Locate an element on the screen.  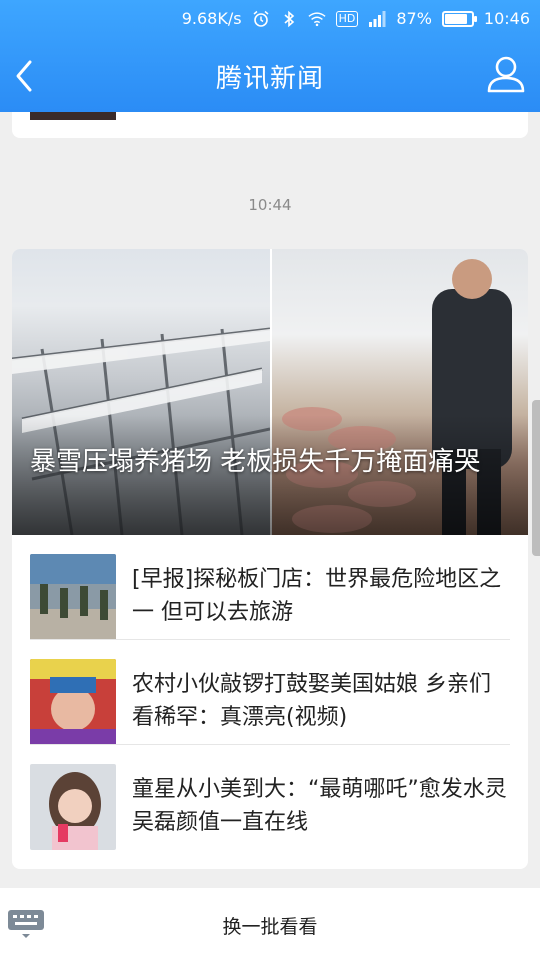
message-timestamp: 10:44 is located at coordinates (270, 205).